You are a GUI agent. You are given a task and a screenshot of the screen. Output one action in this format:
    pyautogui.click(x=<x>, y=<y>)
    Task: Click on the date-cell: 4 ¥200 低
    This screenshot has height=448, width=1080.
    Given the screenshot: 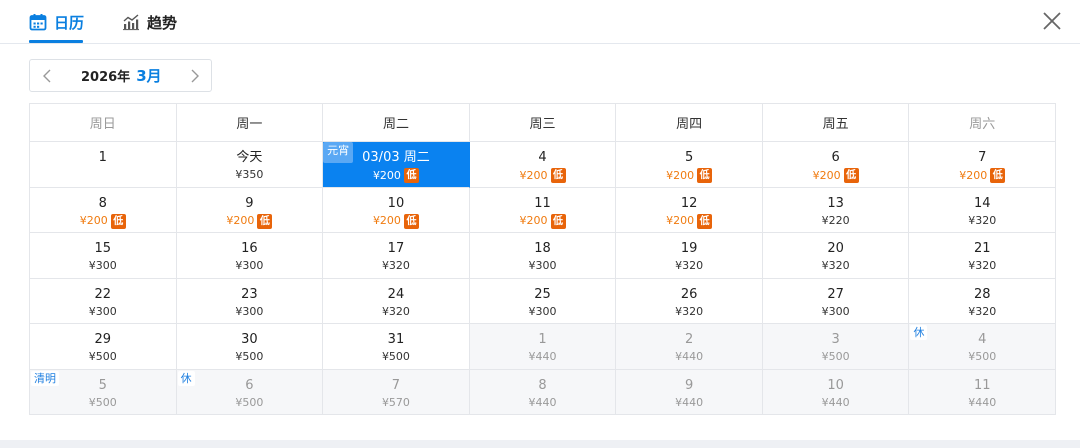 What is the action you would take?
    pyautogui.click(x=543, y=165)
    